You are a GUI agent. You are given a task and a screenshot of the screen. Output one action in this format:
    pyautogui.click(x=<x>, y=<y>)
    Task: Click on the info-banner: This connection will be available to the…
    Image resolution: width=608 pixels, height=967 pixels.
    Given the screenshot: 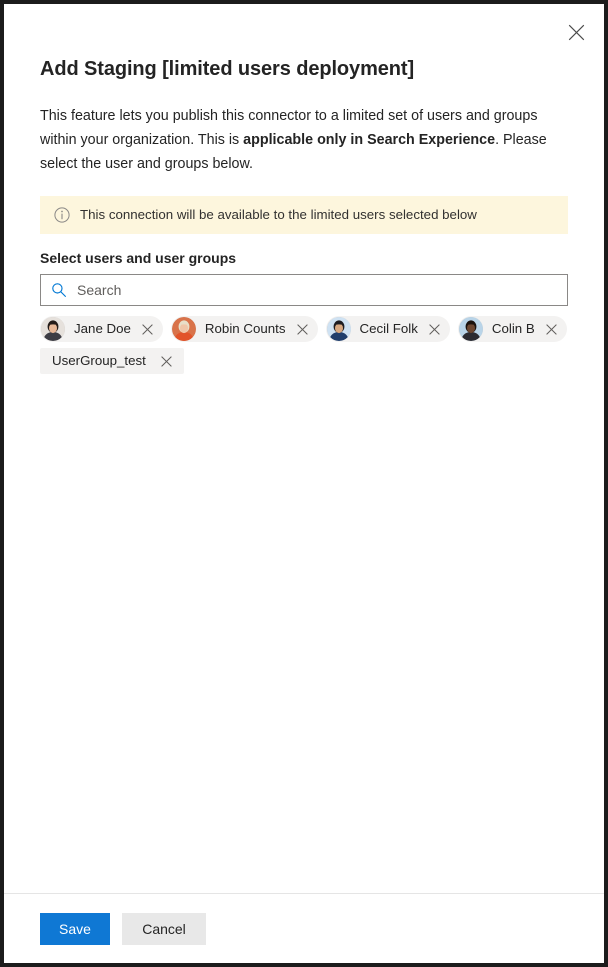 What is the action you would take?
    pyautogui.click(x=304, y=215)
    